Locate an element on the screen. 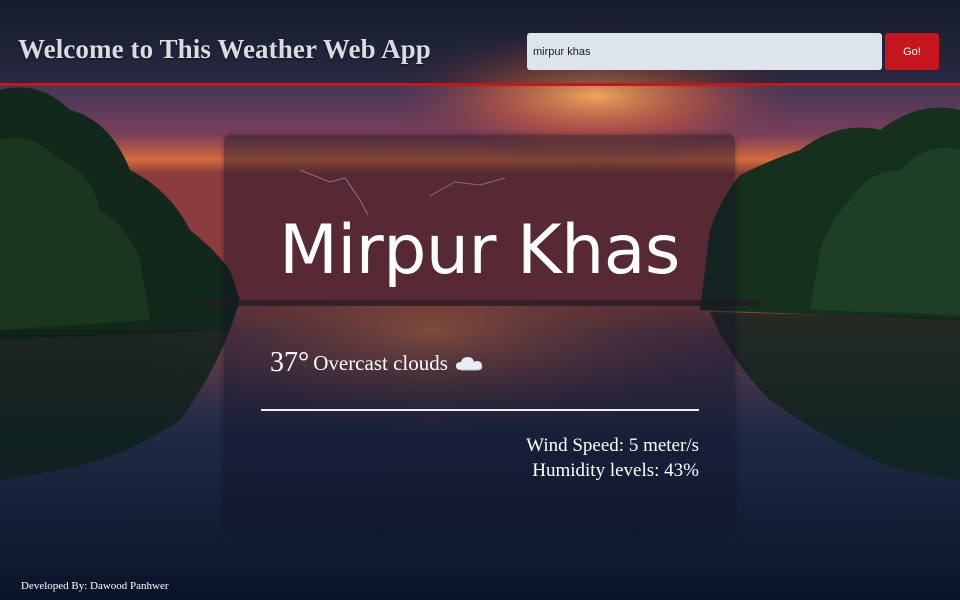  go-button: Go! is located at coordinates (912, 51).